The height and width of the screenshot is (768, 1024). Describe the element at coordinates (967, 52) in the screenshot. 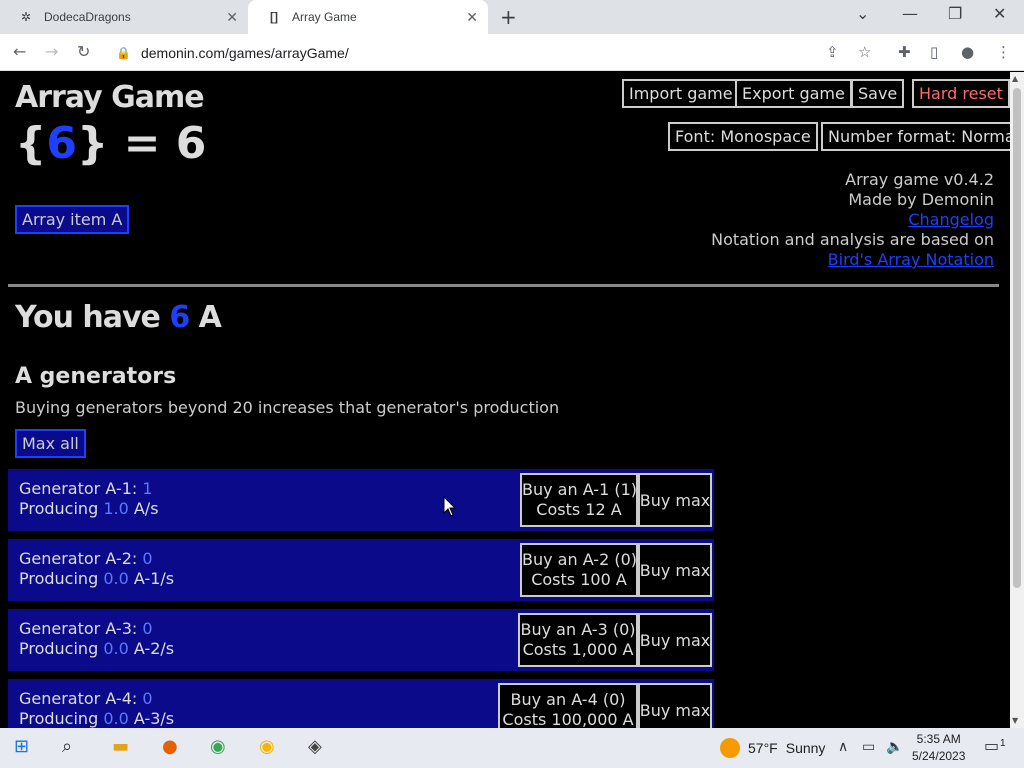

I see `profile-icon: ●` at that location.